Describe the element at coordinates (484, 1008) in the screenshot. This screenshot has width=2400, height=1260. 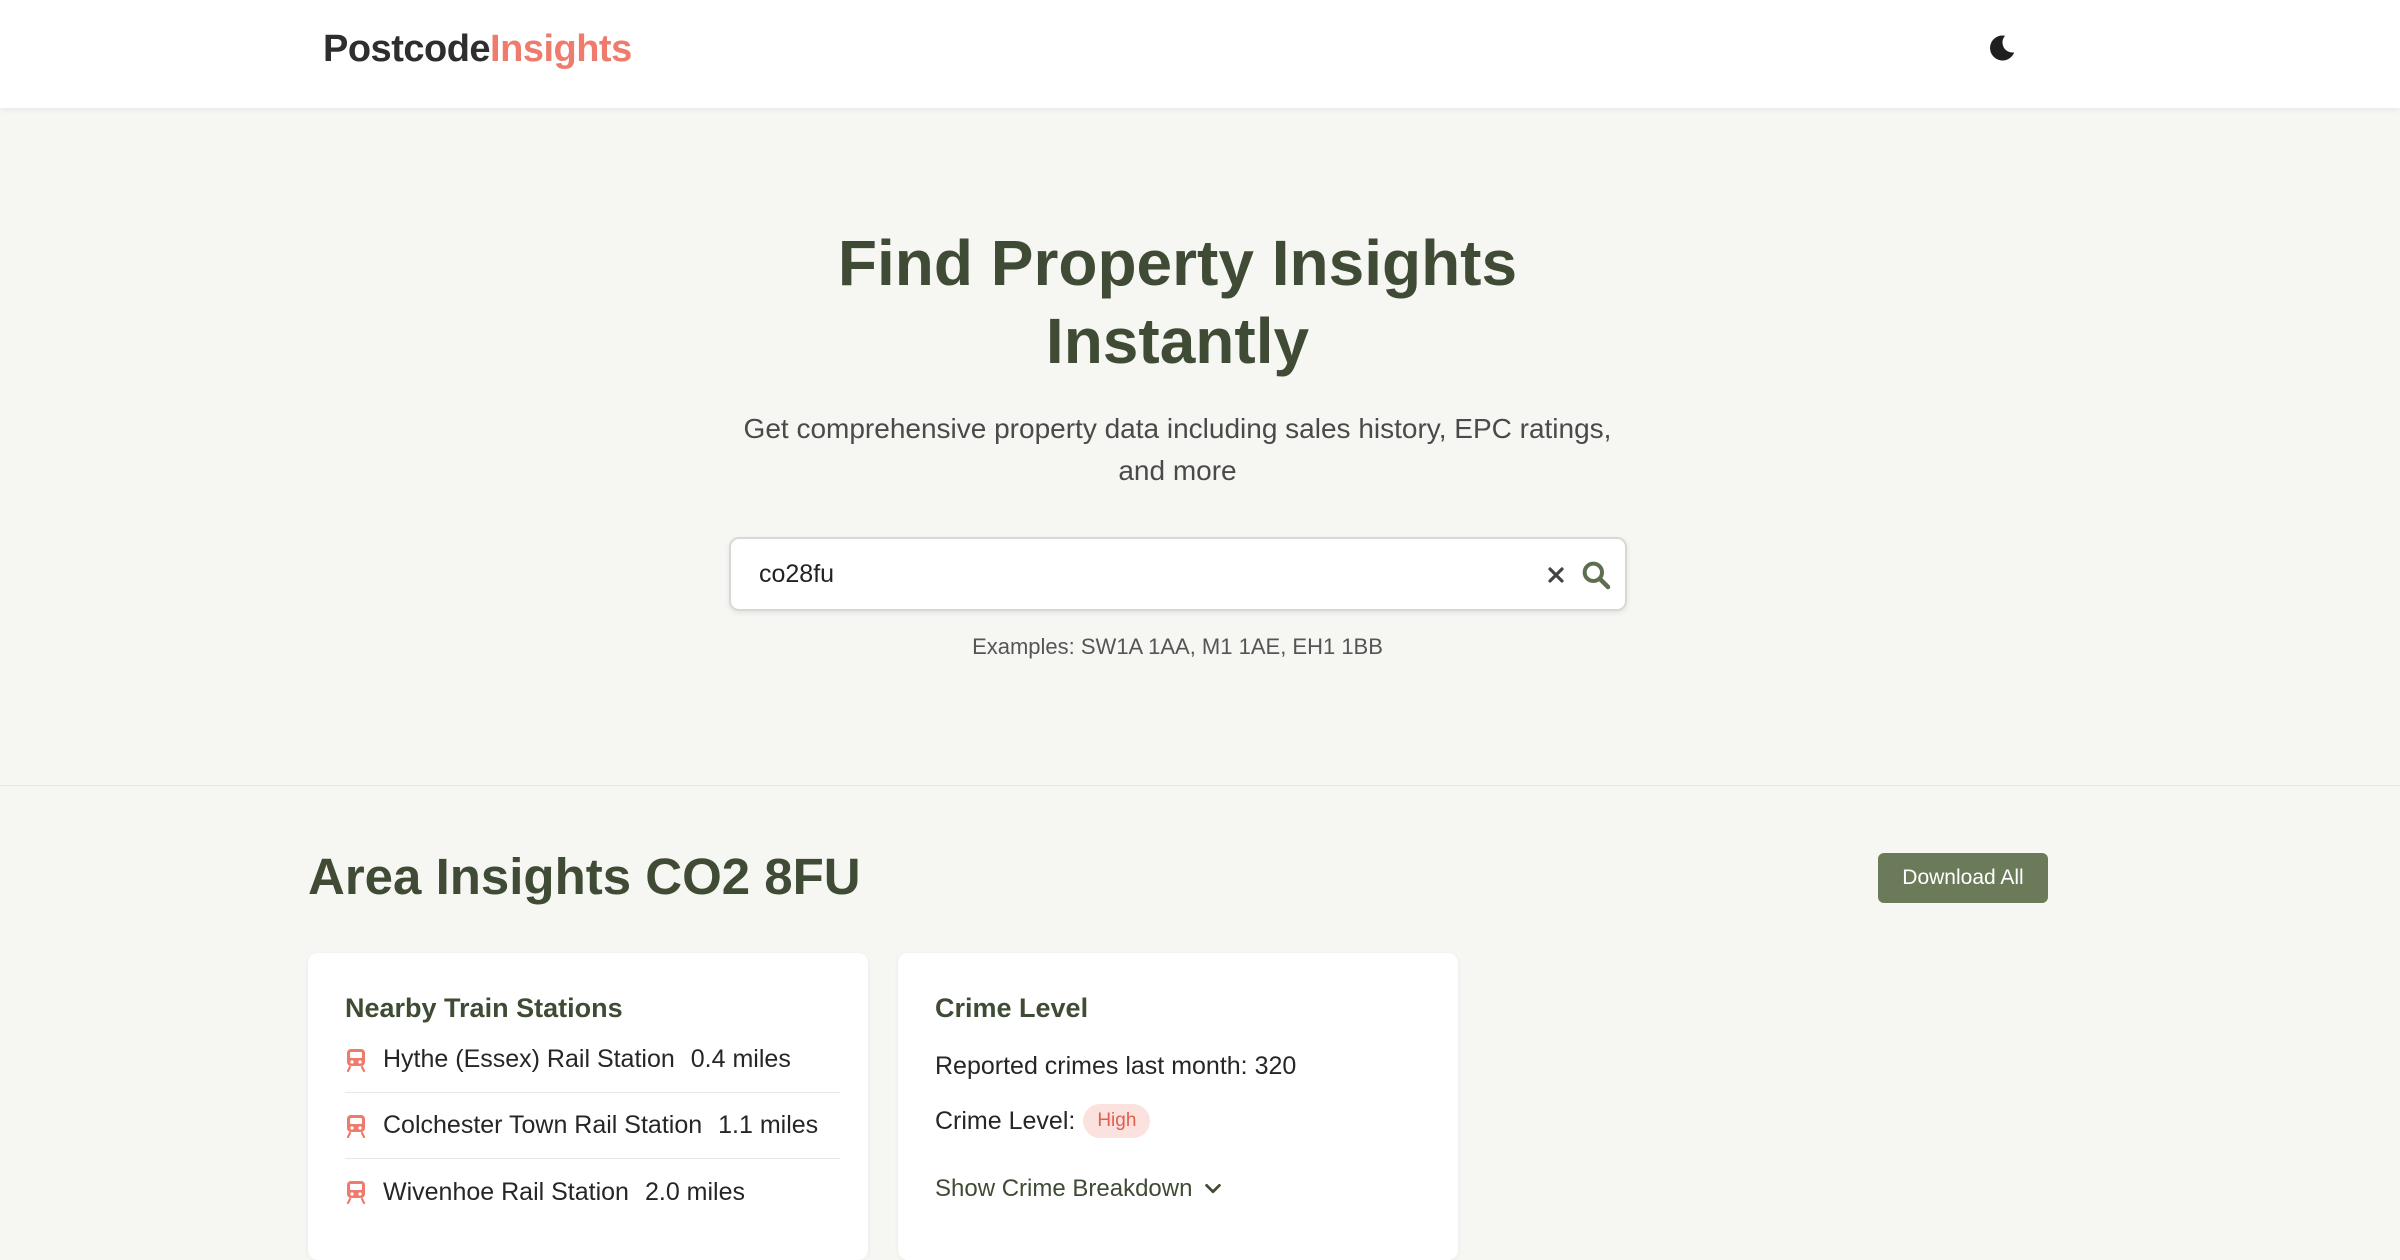
I see `card-title: Nearby Train Stations` at that location.